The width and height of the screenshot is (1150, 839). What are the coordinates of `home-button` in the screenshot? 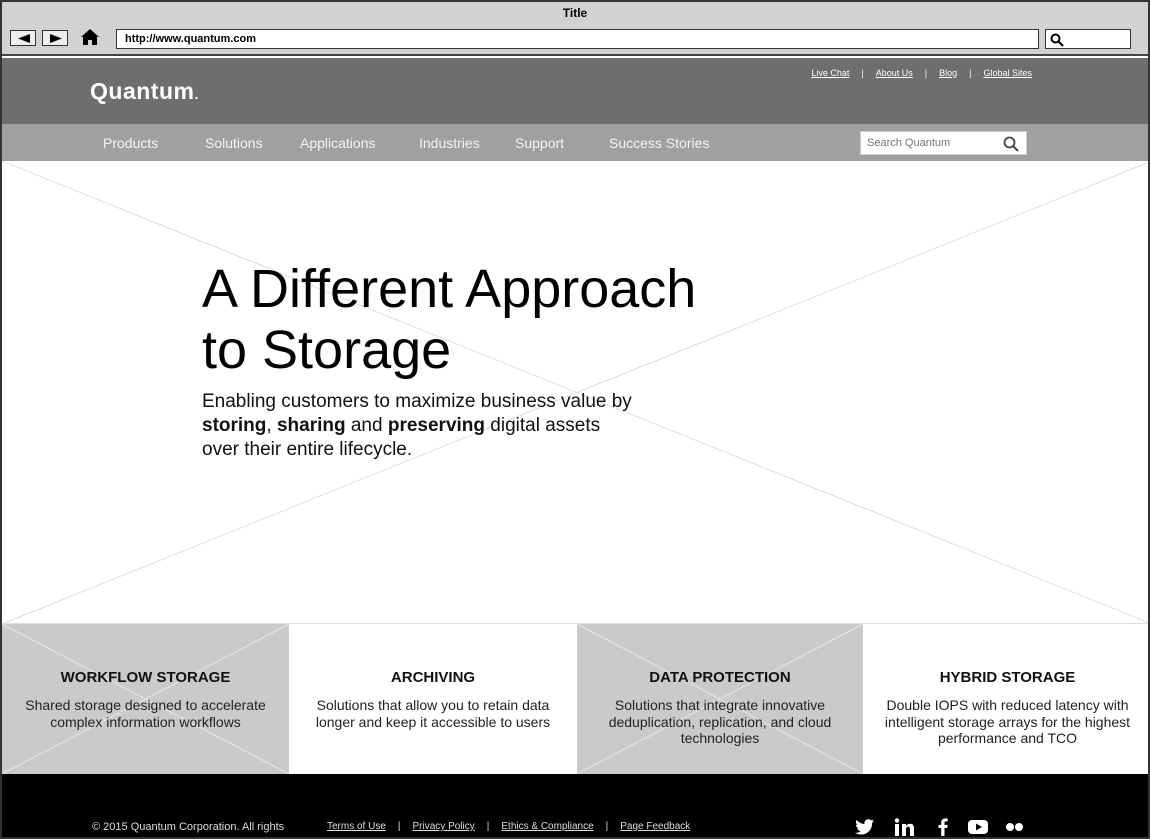 It's located at (91, 38).